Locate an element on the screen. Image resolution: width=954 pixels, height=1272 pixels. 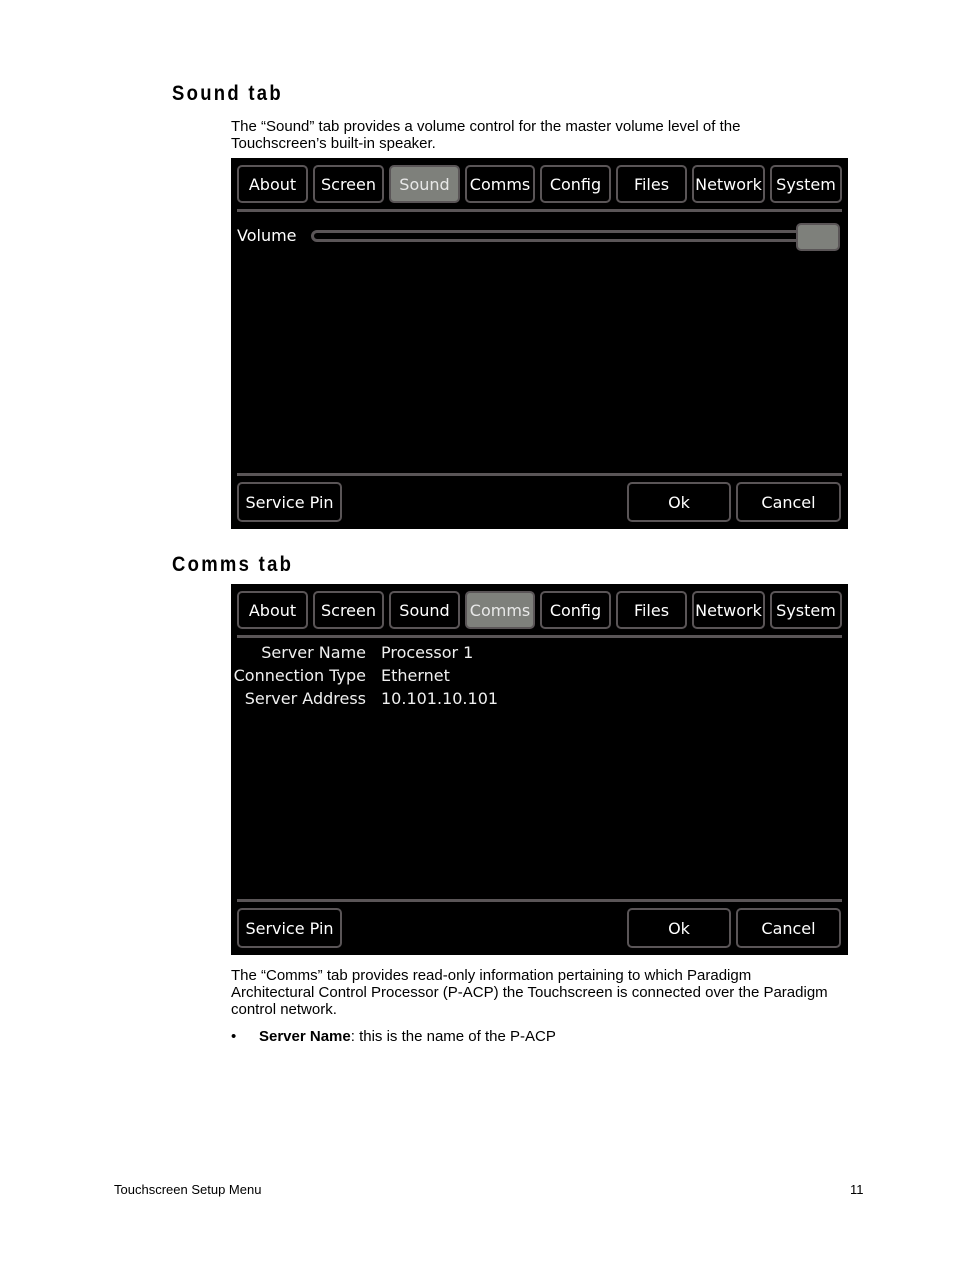
footer-title: Touchscreen Setup Menu is located at coordinates (188, 1189).